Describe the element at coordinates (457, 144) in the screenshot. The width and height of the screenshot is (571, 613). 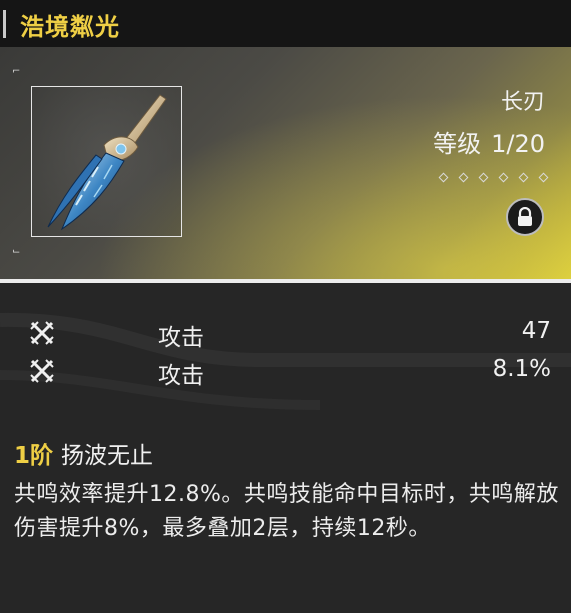
I see `level-label: 等级` at that location.